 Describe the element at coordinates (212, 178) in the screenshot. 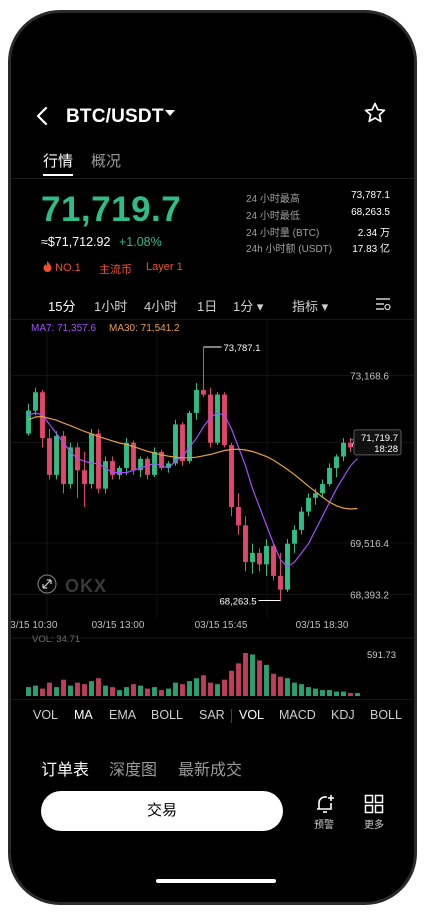

I see `divider` at that location.